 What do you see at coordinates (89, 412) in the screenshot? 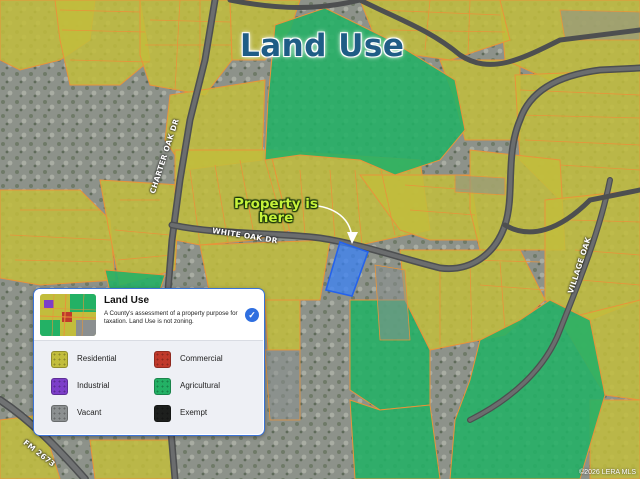
I see `legend-label: Vacant` at bounding box center [89, 412].